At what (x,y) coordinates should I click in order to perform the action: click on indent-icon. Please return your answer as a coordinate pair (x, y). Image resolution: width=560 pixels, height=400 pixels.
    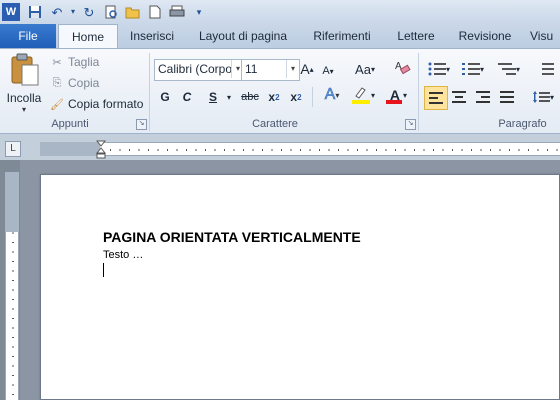
    Looking at the image, I should click on (548, 69).